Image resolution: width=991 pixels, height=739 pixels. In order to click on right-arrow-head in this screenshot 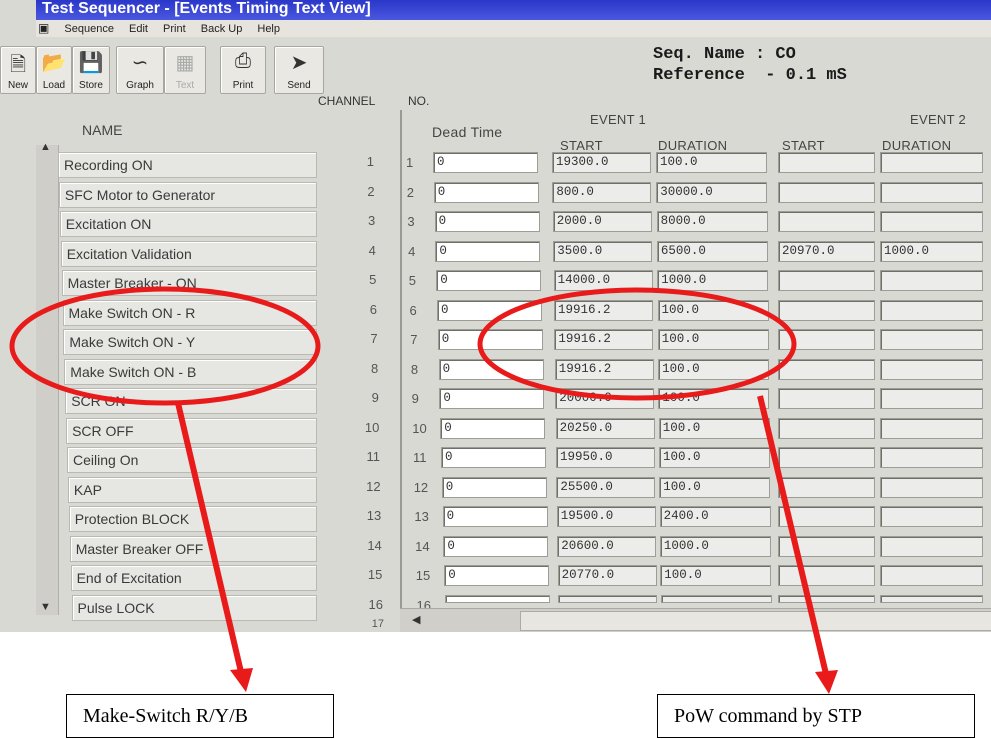, I will do `click(826, 682)`.